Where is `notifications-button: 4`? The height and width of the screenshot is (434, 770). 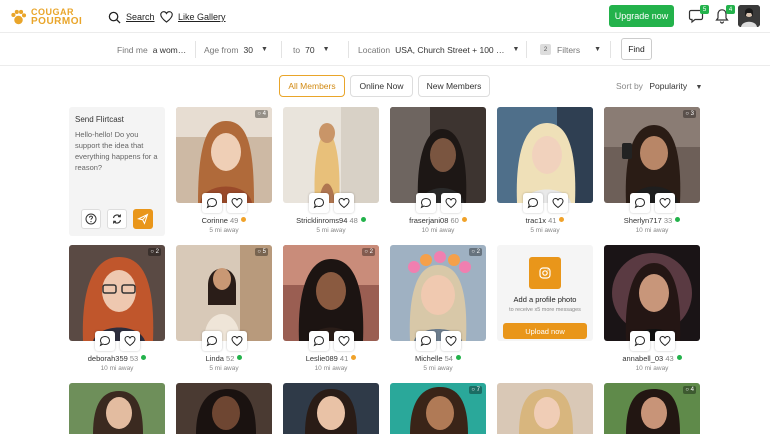
notifications-button: 4 is located at coordinates (724, 14).